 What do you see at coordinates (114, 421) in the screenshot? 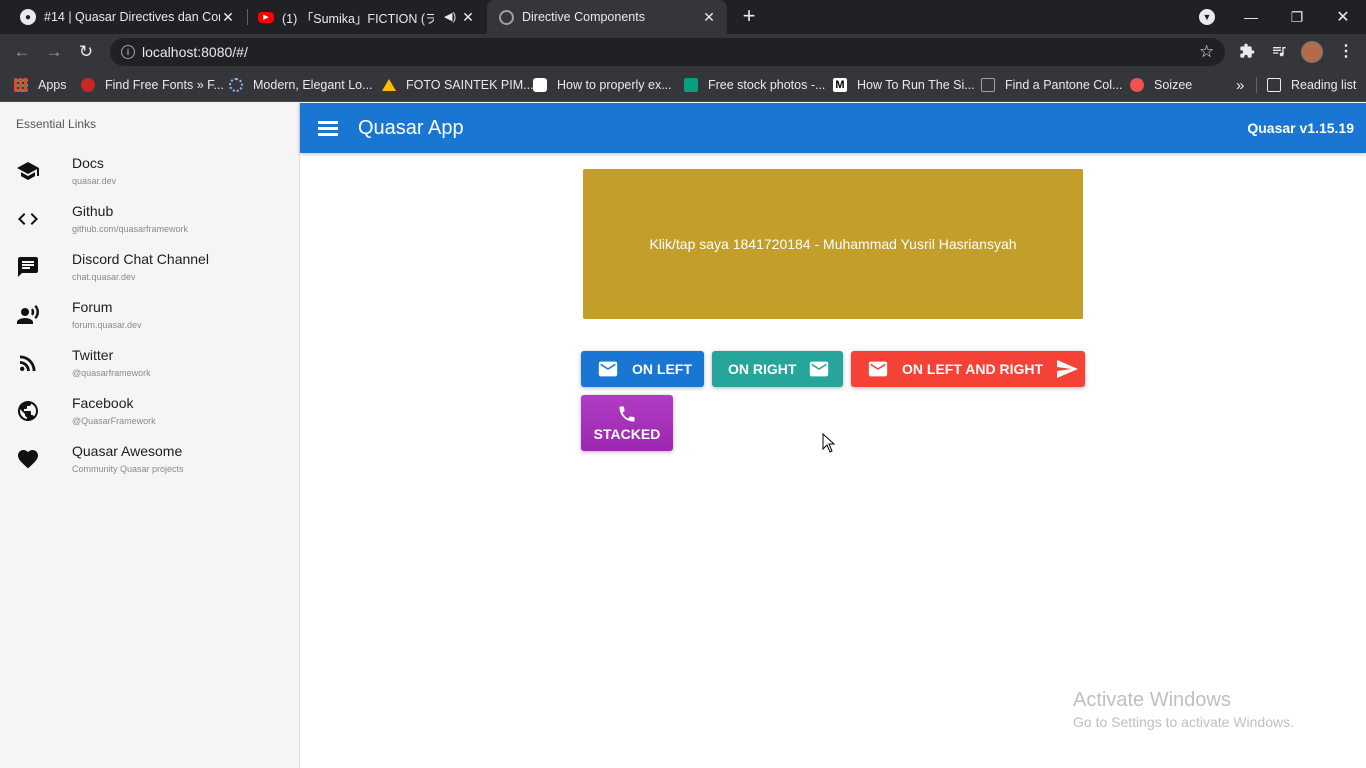
I see `link-caption: @QuasarFramework` at bounding box center [114, 421].